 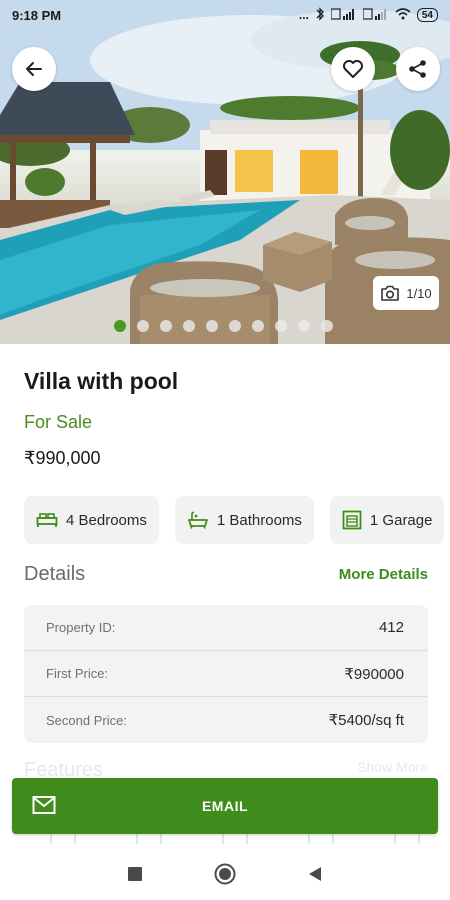 What do you see at coordinates (391, 627) in the screenshot?
I see `detail-value: 412` at bounding box center [391, 627].